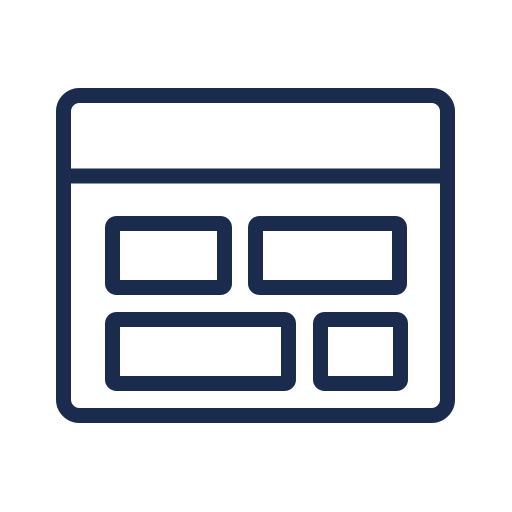  Describe the element at coordinates (200, 351) in the screenshot. I see `content-block-bottom-left` at that location.